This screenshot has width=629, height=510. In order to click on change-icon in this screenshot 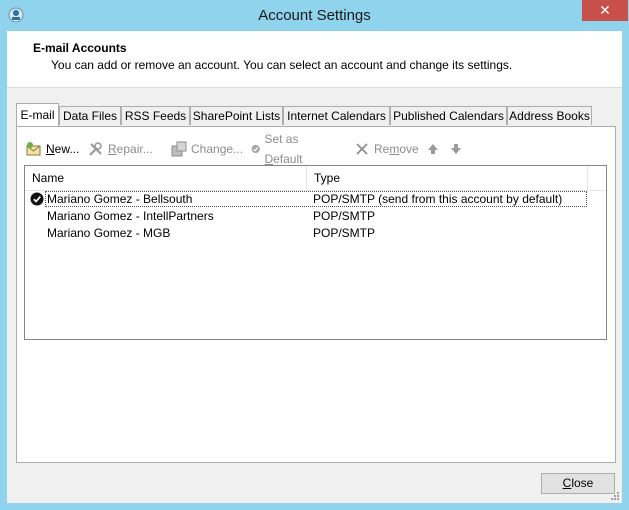, I will do `click(179, 149)`.